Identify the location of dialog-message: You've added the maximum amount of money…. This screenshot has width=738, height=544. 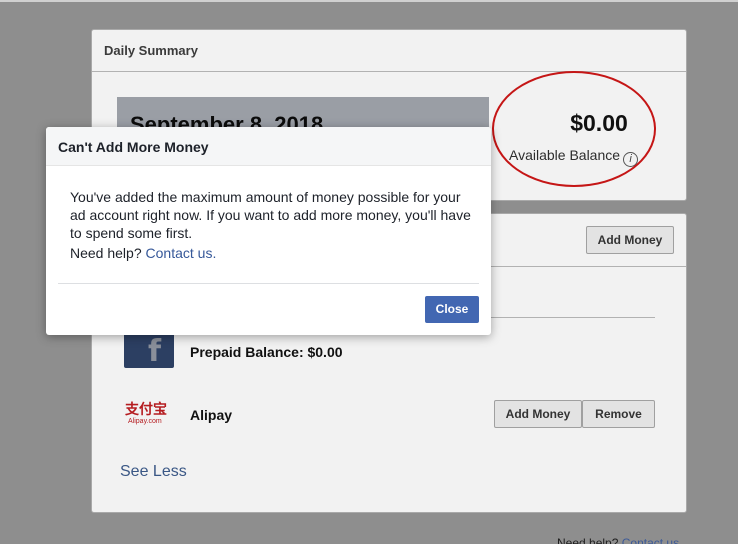
(270, 215).